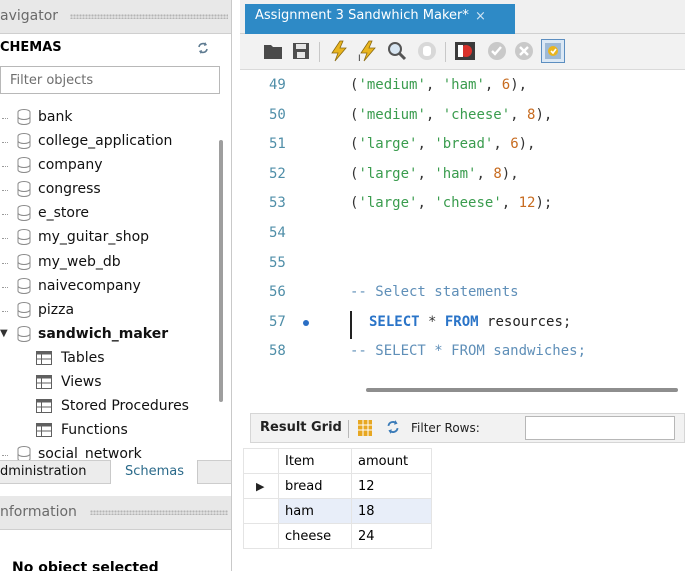 The image size is (685, 571). I want to click on execute-icon, so click(339, 51).